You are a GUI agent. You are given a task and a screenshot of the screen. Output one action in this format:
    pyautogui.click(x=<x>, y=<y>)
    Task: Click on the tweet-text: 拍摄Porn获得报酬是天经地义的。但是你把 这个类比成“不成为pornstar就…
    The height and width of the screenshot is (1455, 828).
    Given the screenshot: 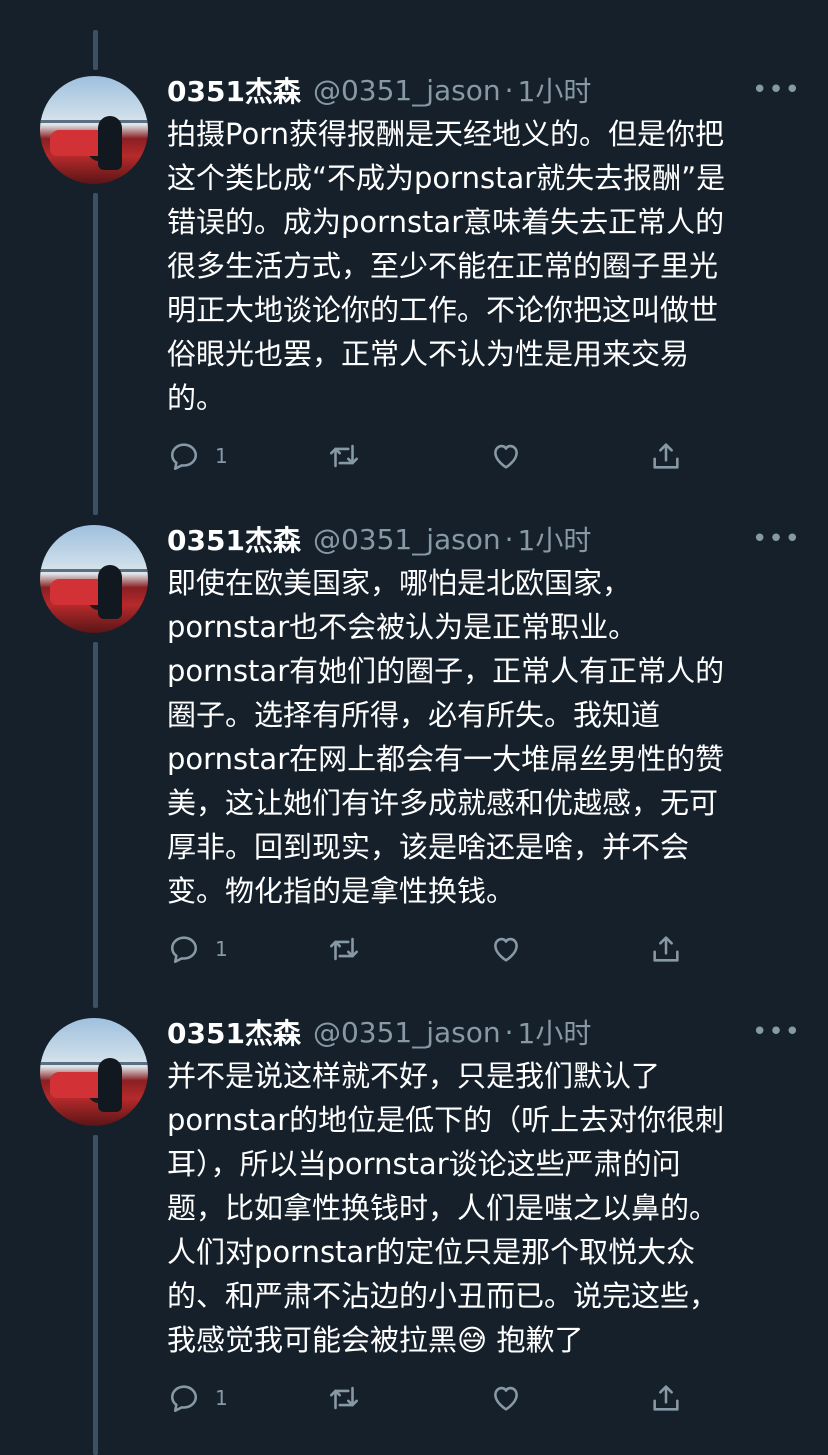 What is the action you would take?
    pyautogui.click(x=446, y=266)
    